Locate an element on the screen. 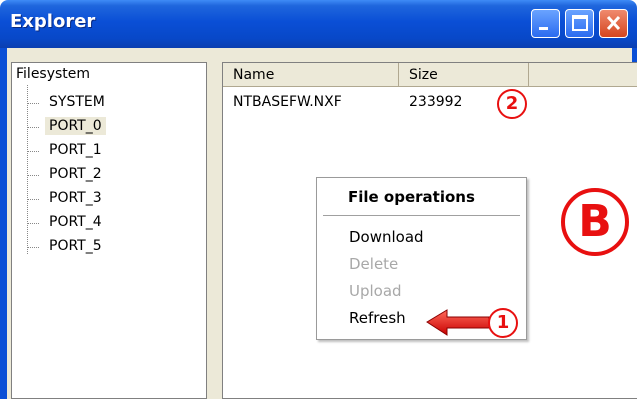 The width and height of the screenshot is (637, 399). minimize-icon is located at coordinates (543, 28).